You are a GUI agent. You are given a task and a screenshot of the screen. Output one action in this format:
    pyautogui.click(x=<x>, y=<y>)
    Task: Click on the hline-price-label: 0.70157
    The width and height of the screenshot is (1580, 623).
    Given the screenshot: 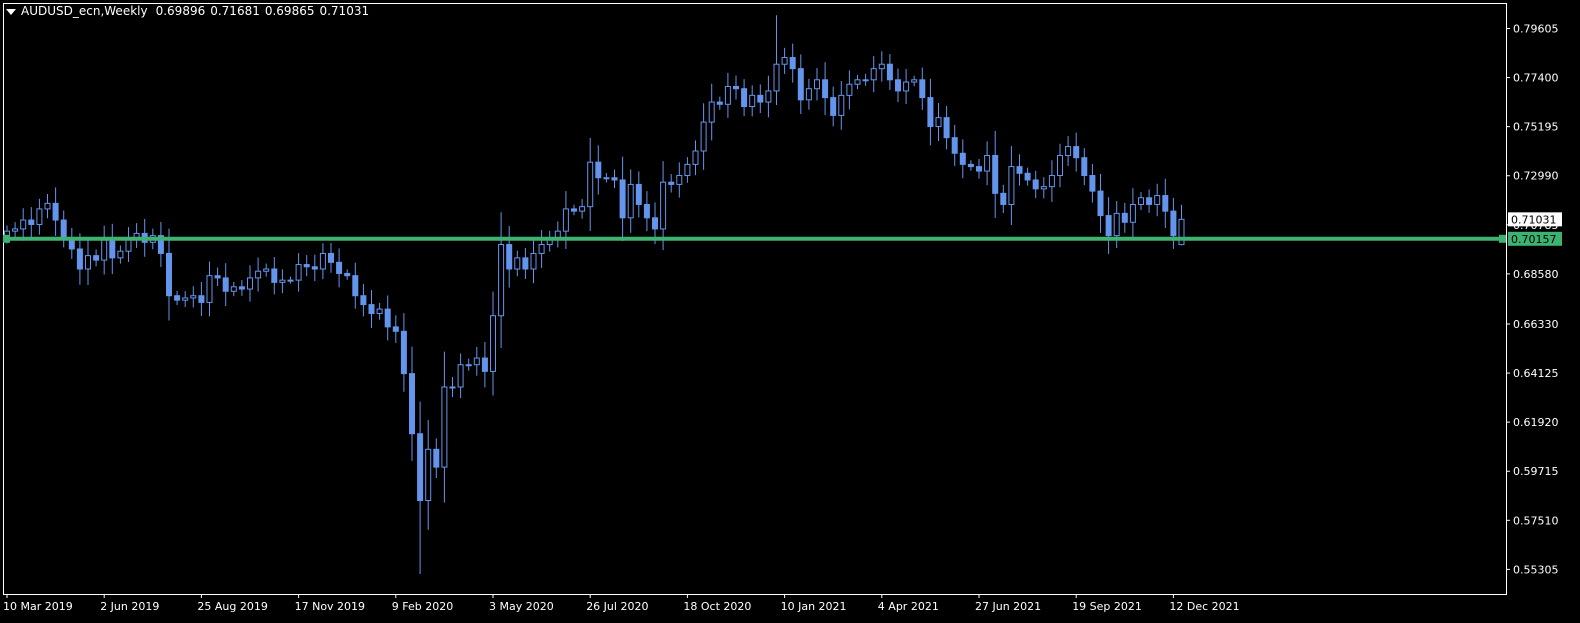 What is the action you would take?
    pyautogui.click(x=1534, y=239)
    